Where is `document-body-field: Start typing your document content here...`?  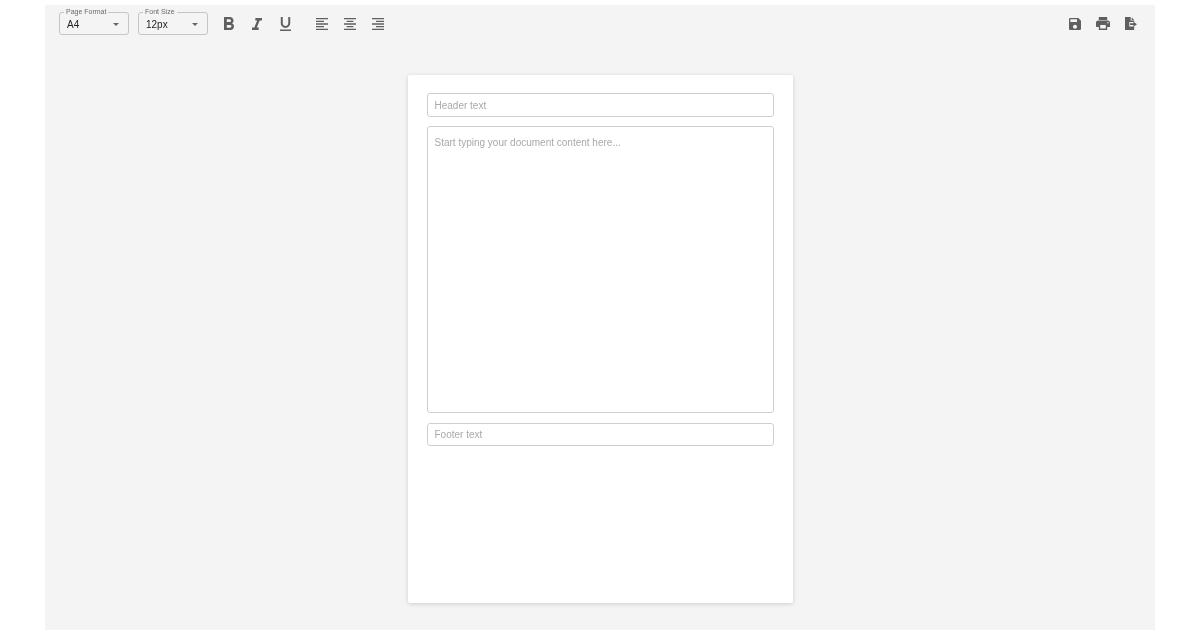 document-body-field: Start typing your document content here... is located at coordinates (600, 269).